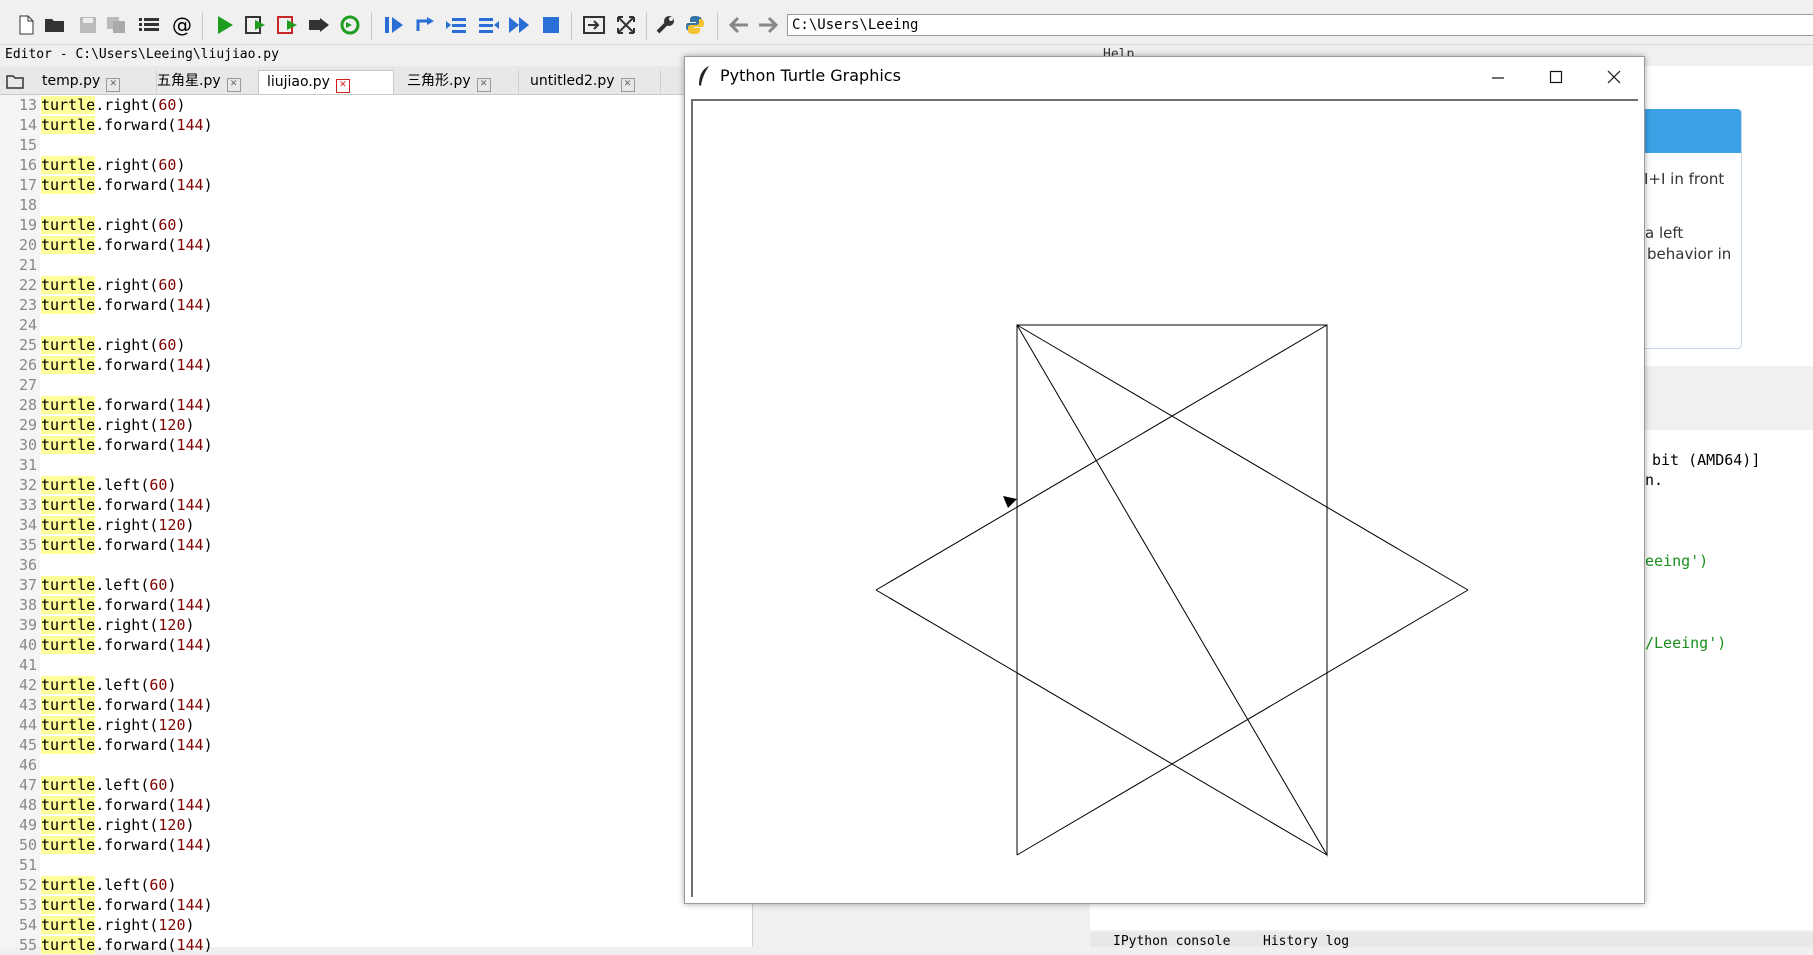 The height and width of the screenshot is (955, 1813). What do you see at coordinates (1300, 25) in the screenshot?
I see `working-directory-input: C:\Users\Leeing` at bounding box center [1300, 25].